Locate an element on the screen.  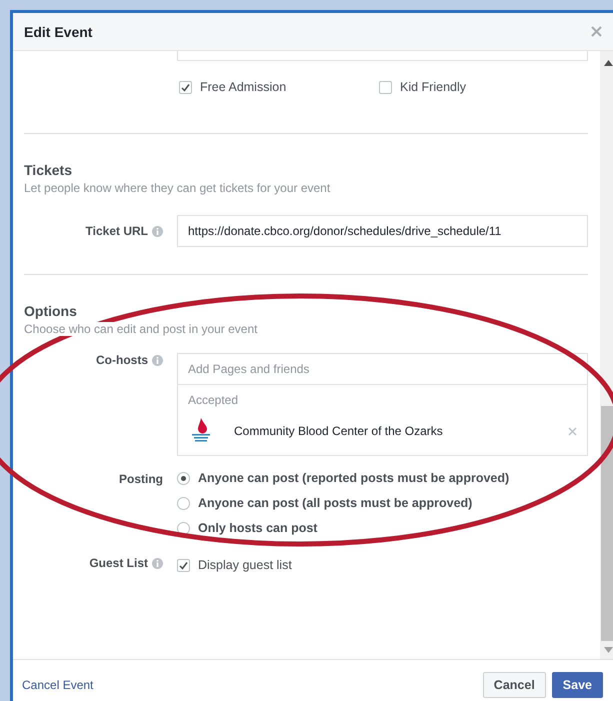
dialog-title: Edit Event is located at coordinates (58, 32).